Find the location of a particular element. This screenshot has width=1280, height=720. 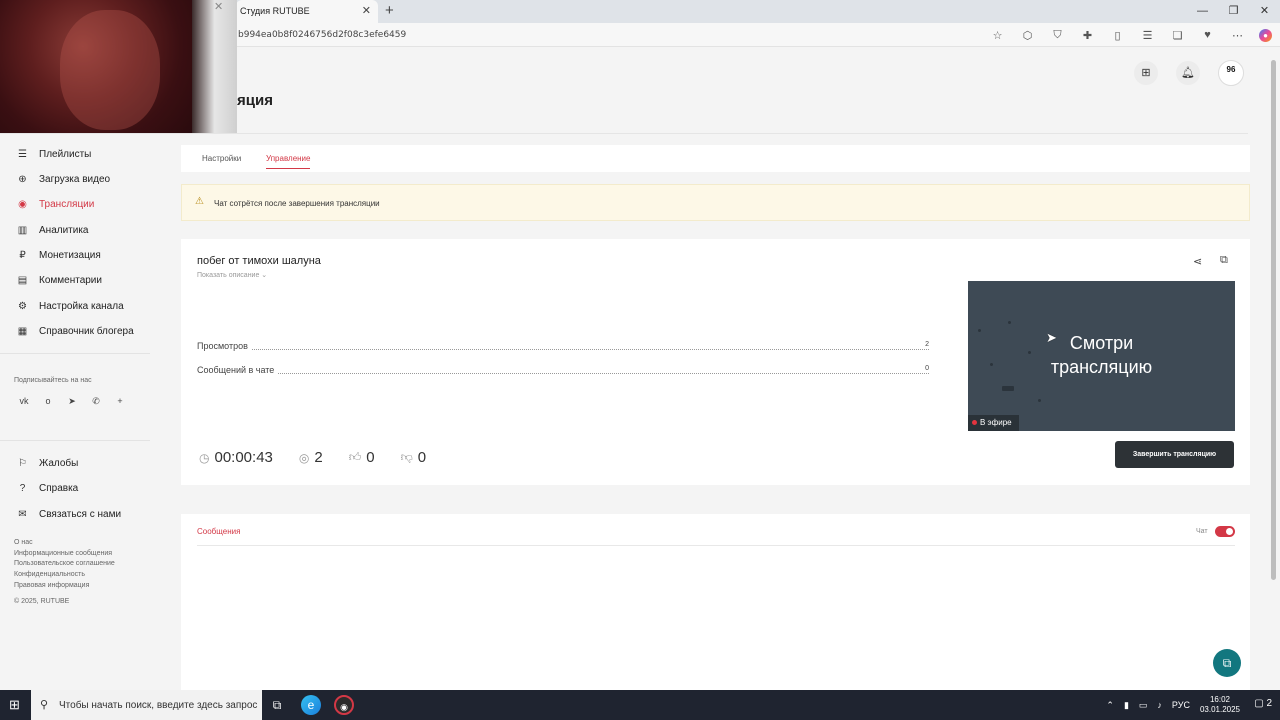

viber-icon: ✆ is located at coordinates (96, 401).